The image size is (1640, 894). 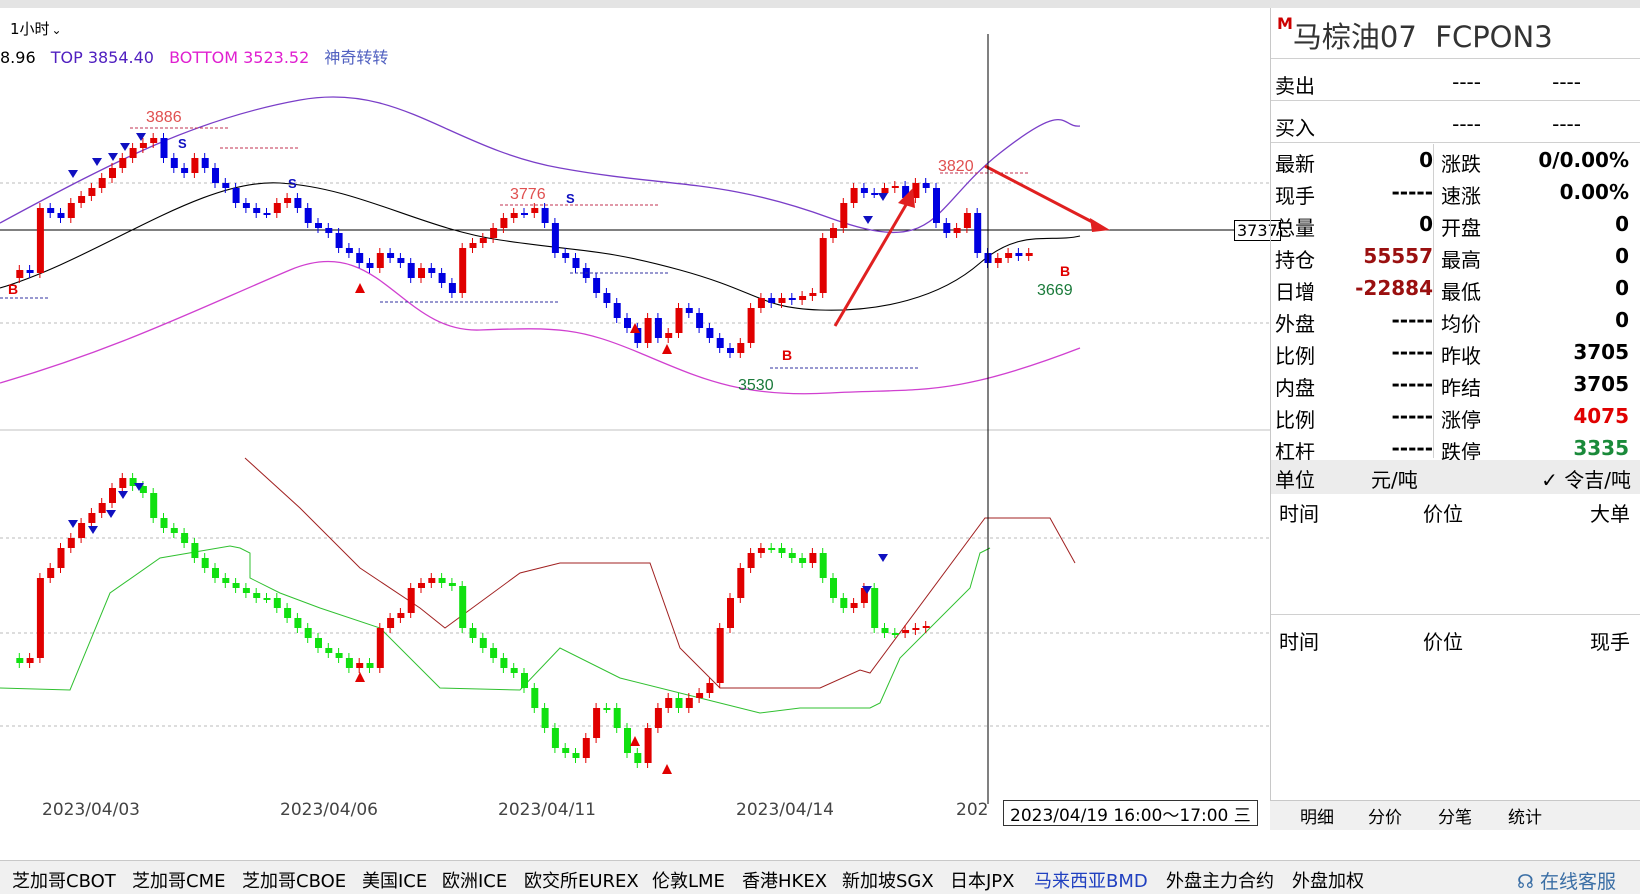 I want to click on lower-band-line, so click(x=540, y=327).